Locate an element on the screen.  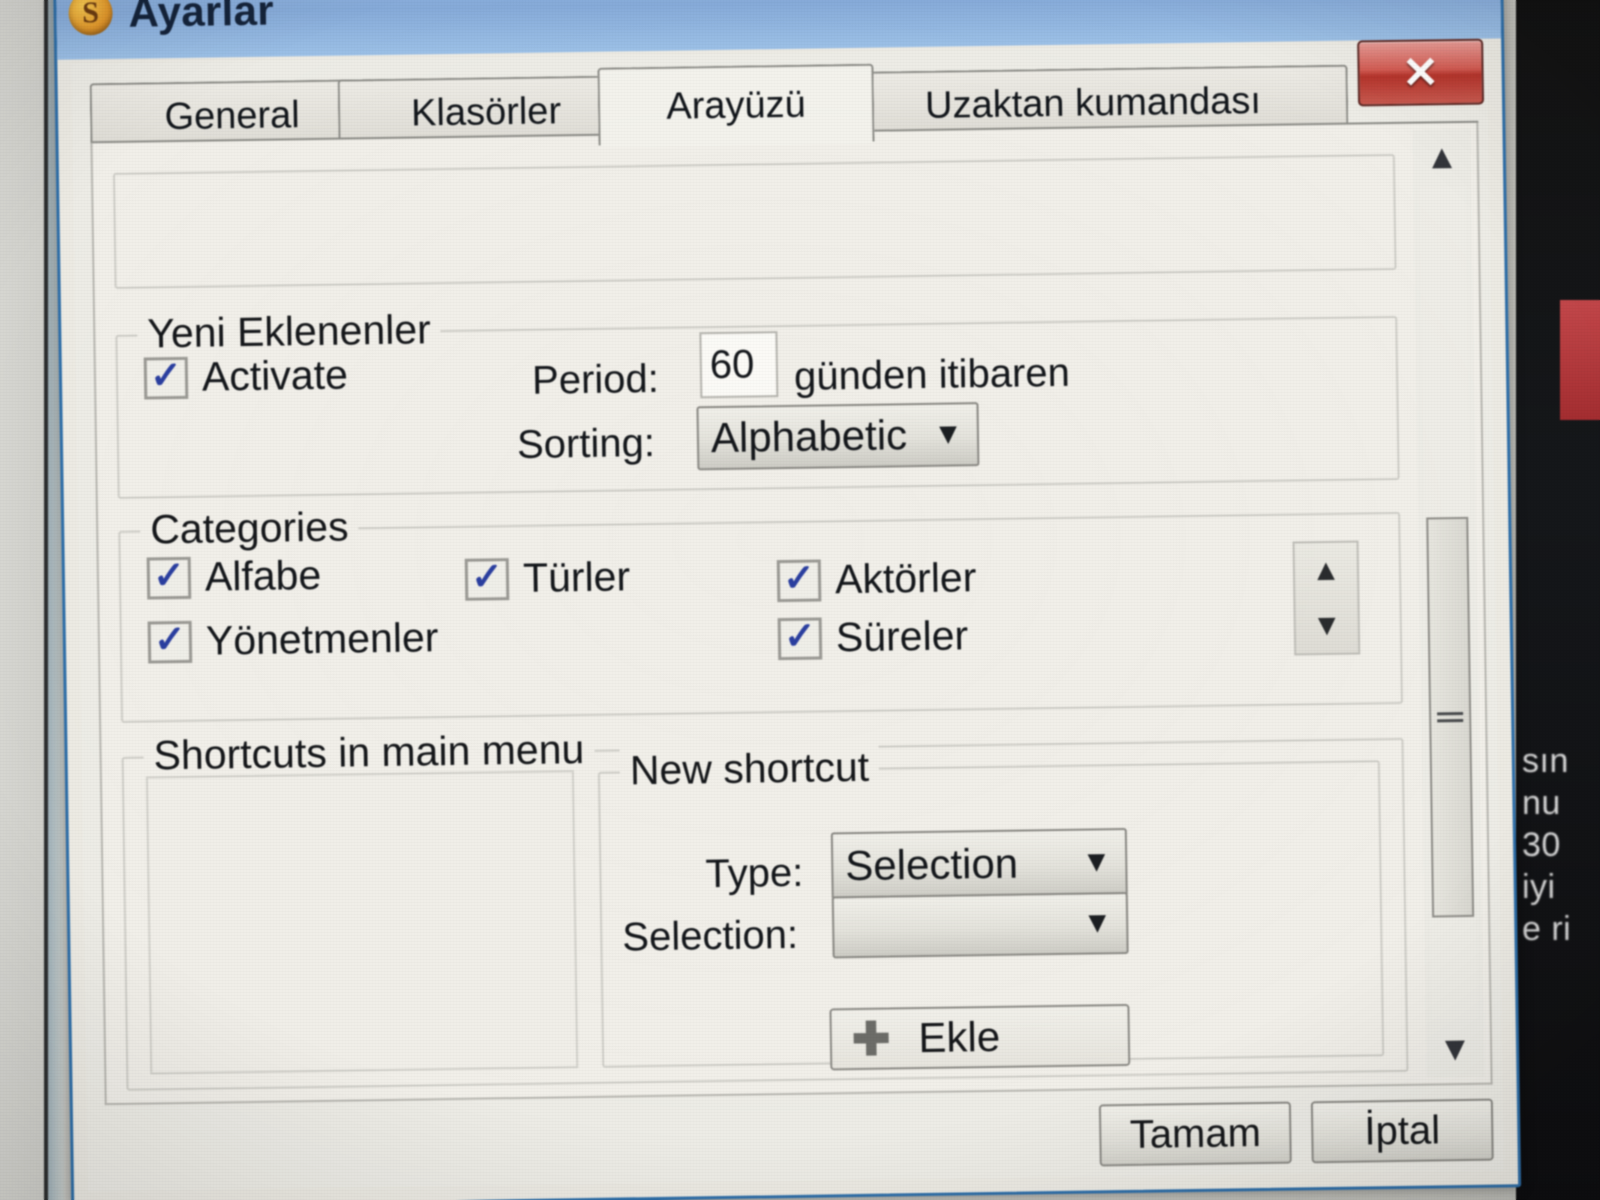
scroll-up-arrow-icon: ▲ is located at coordinates (1441, 157).